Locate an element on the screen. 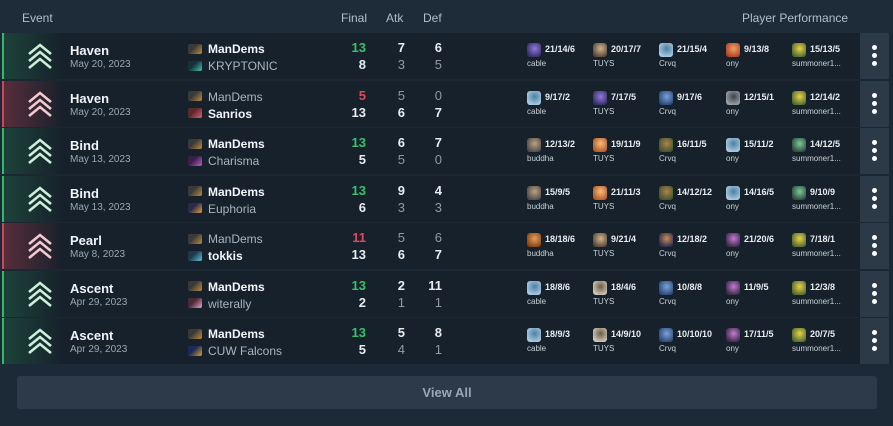 This screenshot has height=426, width=893. team-two: tokkis is located at coordinates (215, 255).